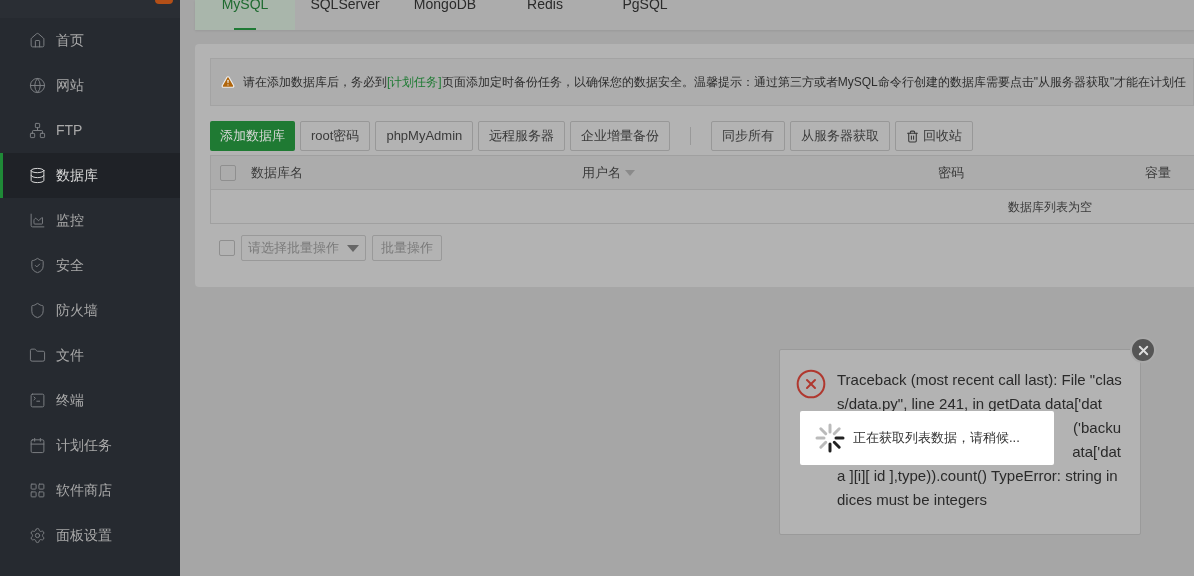  What do you see at coordinates (760, 172) in the screenshot?
I see `column-header: 用户名` at bounding box center [760, 172].